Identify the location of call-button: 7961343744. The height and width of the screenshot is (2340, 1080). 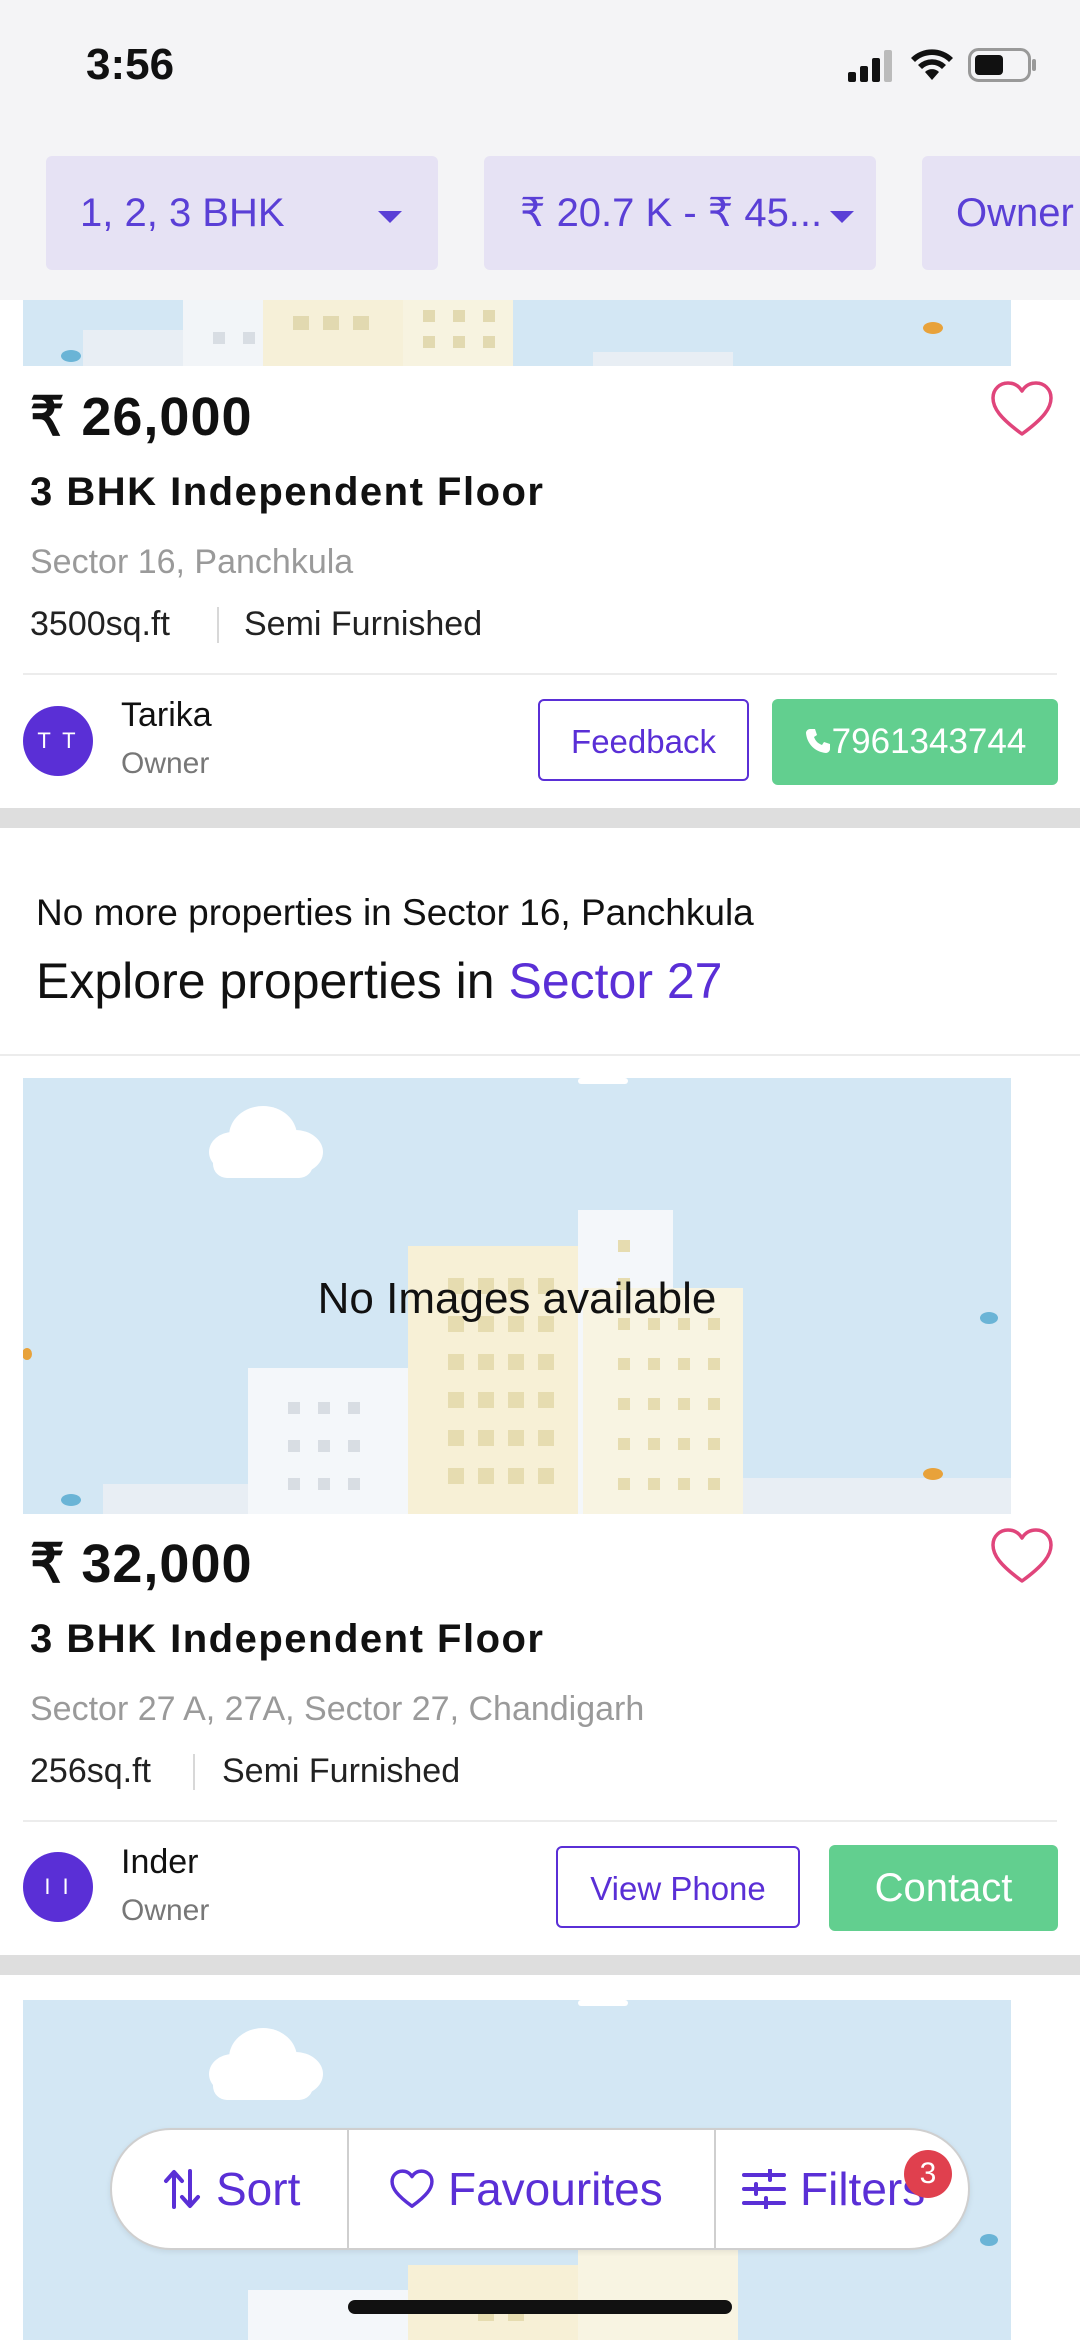
(915, 742).